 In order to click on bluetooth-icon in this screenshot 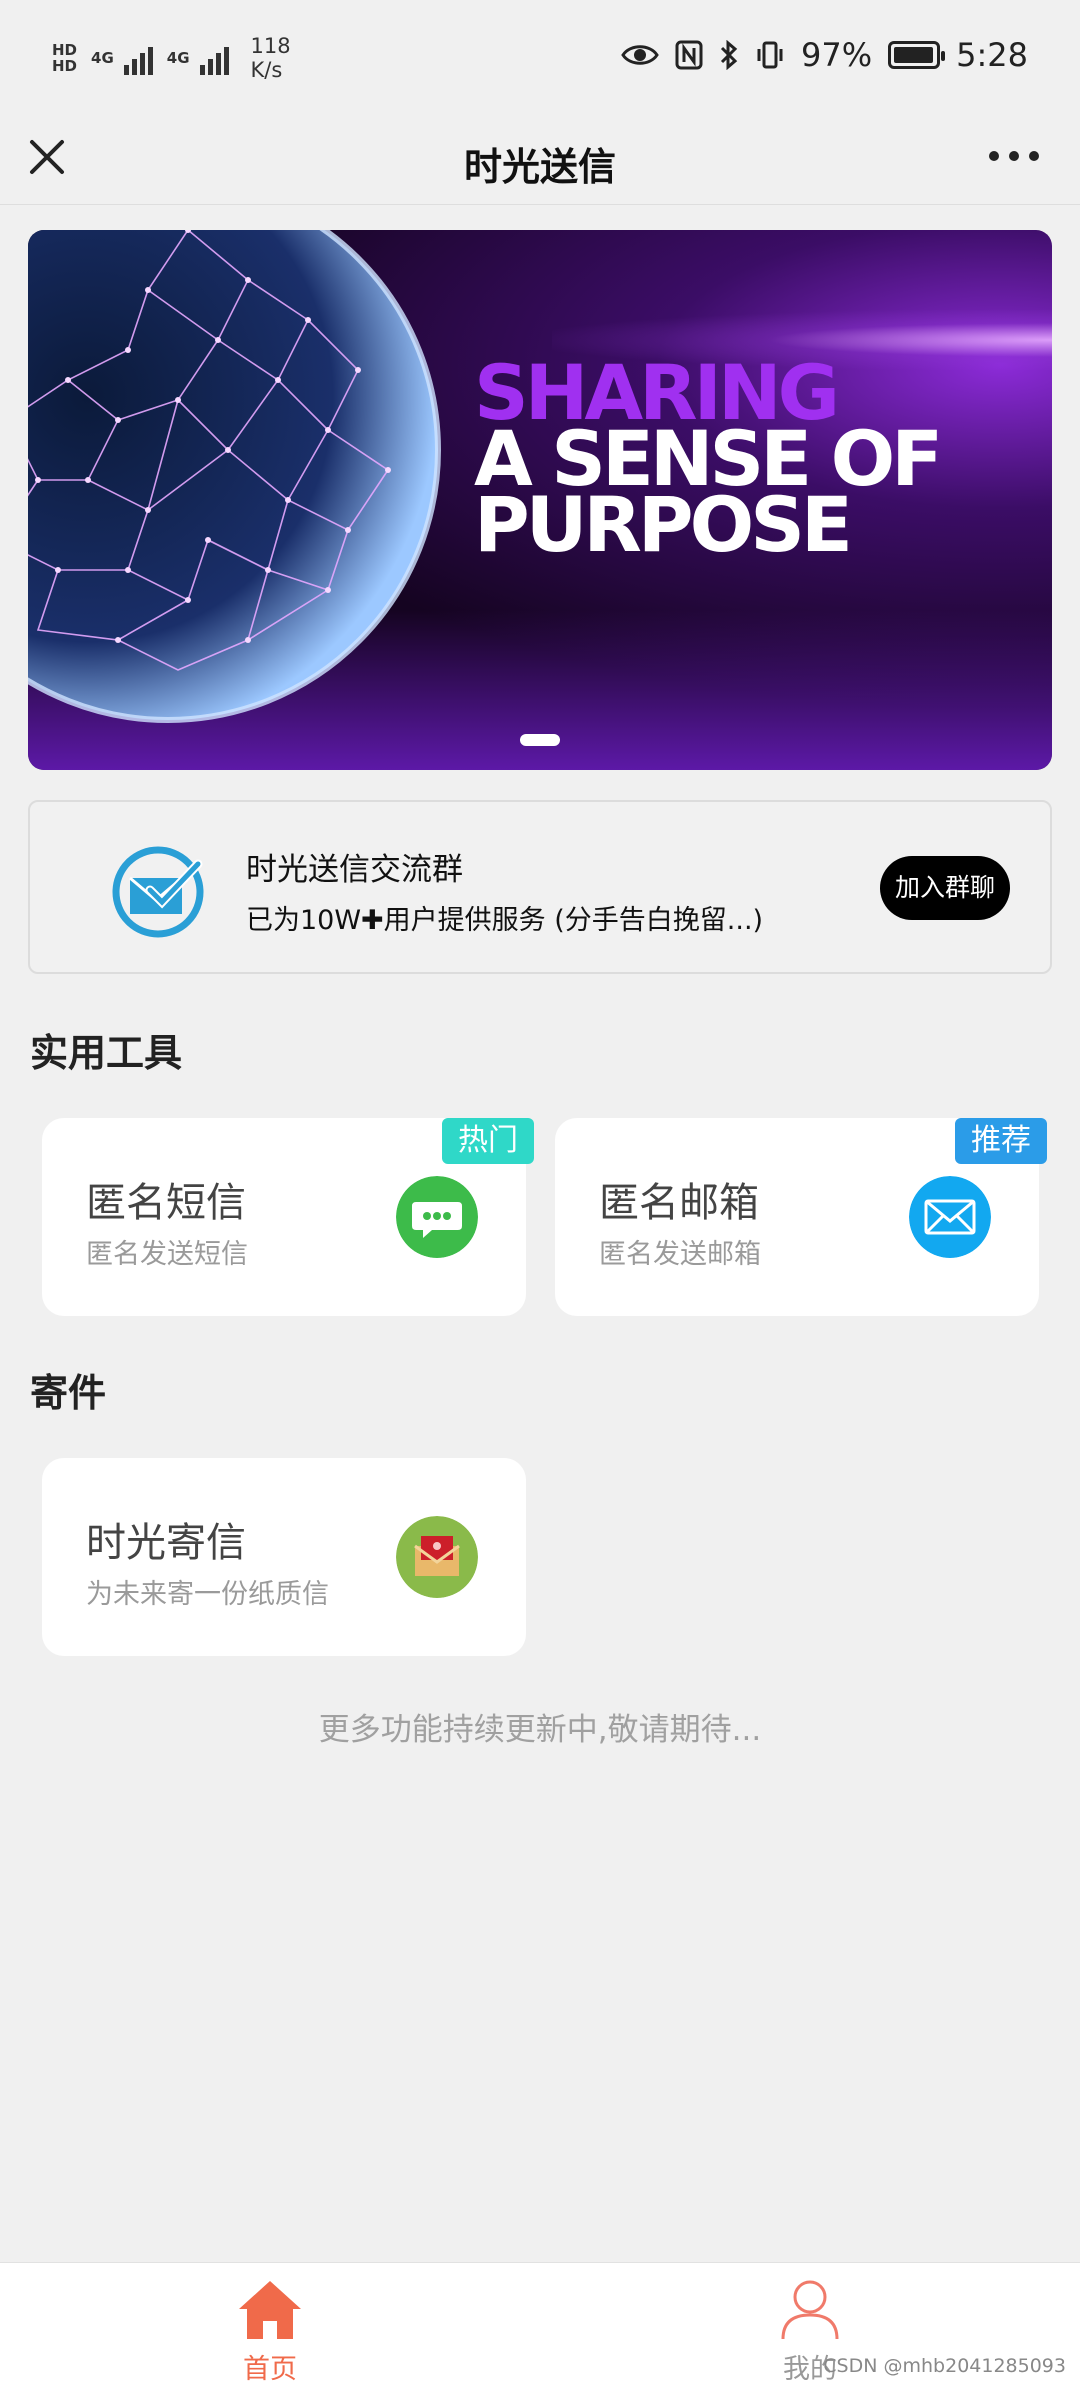, I will do `click(729, 55)`.